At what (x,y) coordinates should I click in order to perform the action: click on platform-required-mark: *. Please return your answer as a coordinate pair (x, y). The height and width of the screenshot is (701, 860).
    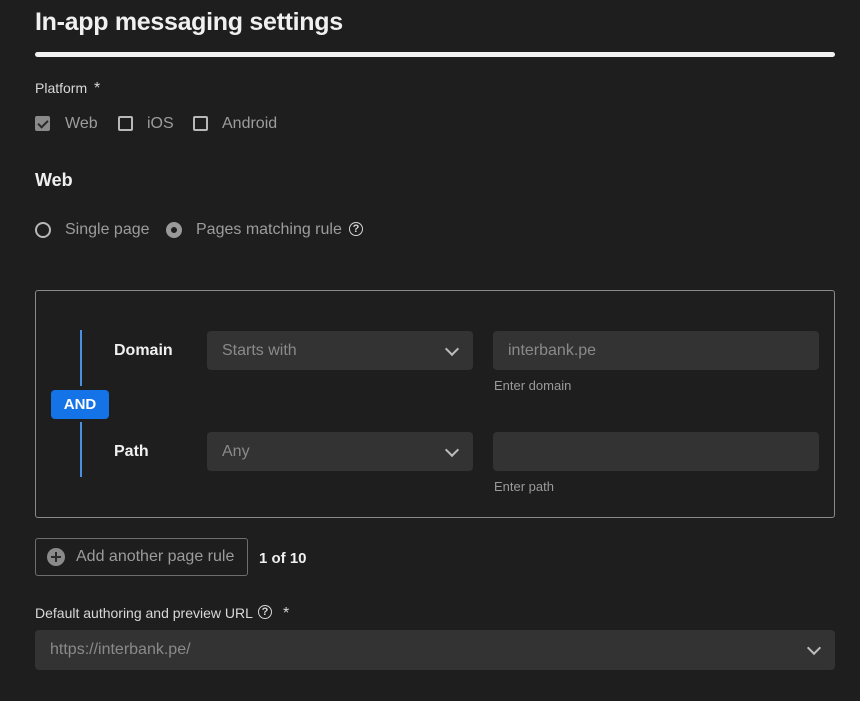
    Looking at the image, I should click on (97, 88).